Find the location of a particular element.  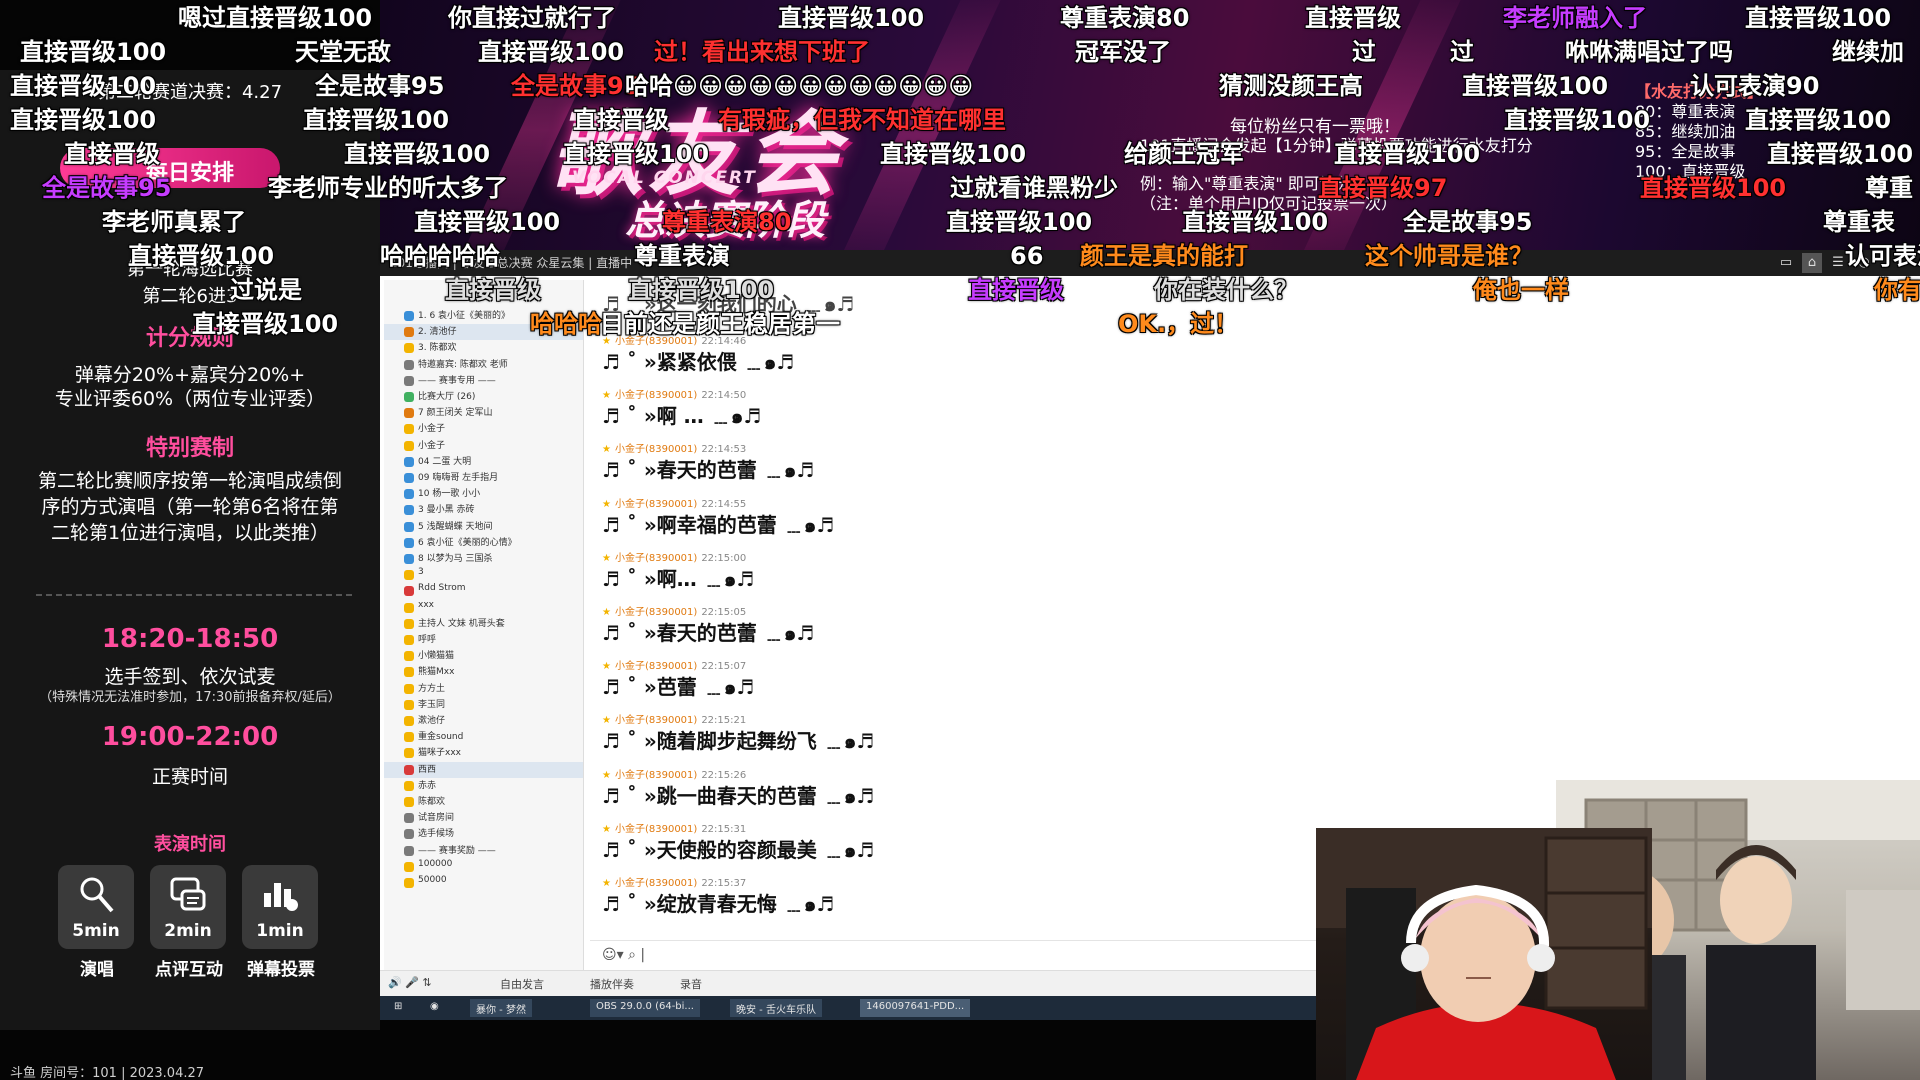

chat-message-meta: ★ 小金子(8390001) 22:15:07 is located at coordinates (674, 664).